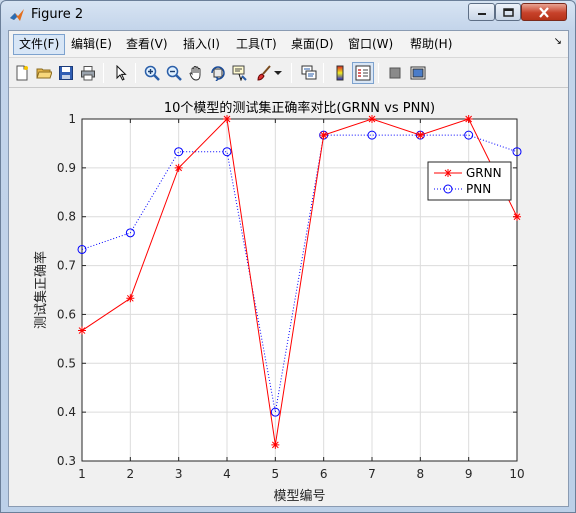 The image size is (576, 513). What do you see at coordinates (421, 474) in the screenshot?
I see `x-tick-label: 8` at bounding box center [421, 474].